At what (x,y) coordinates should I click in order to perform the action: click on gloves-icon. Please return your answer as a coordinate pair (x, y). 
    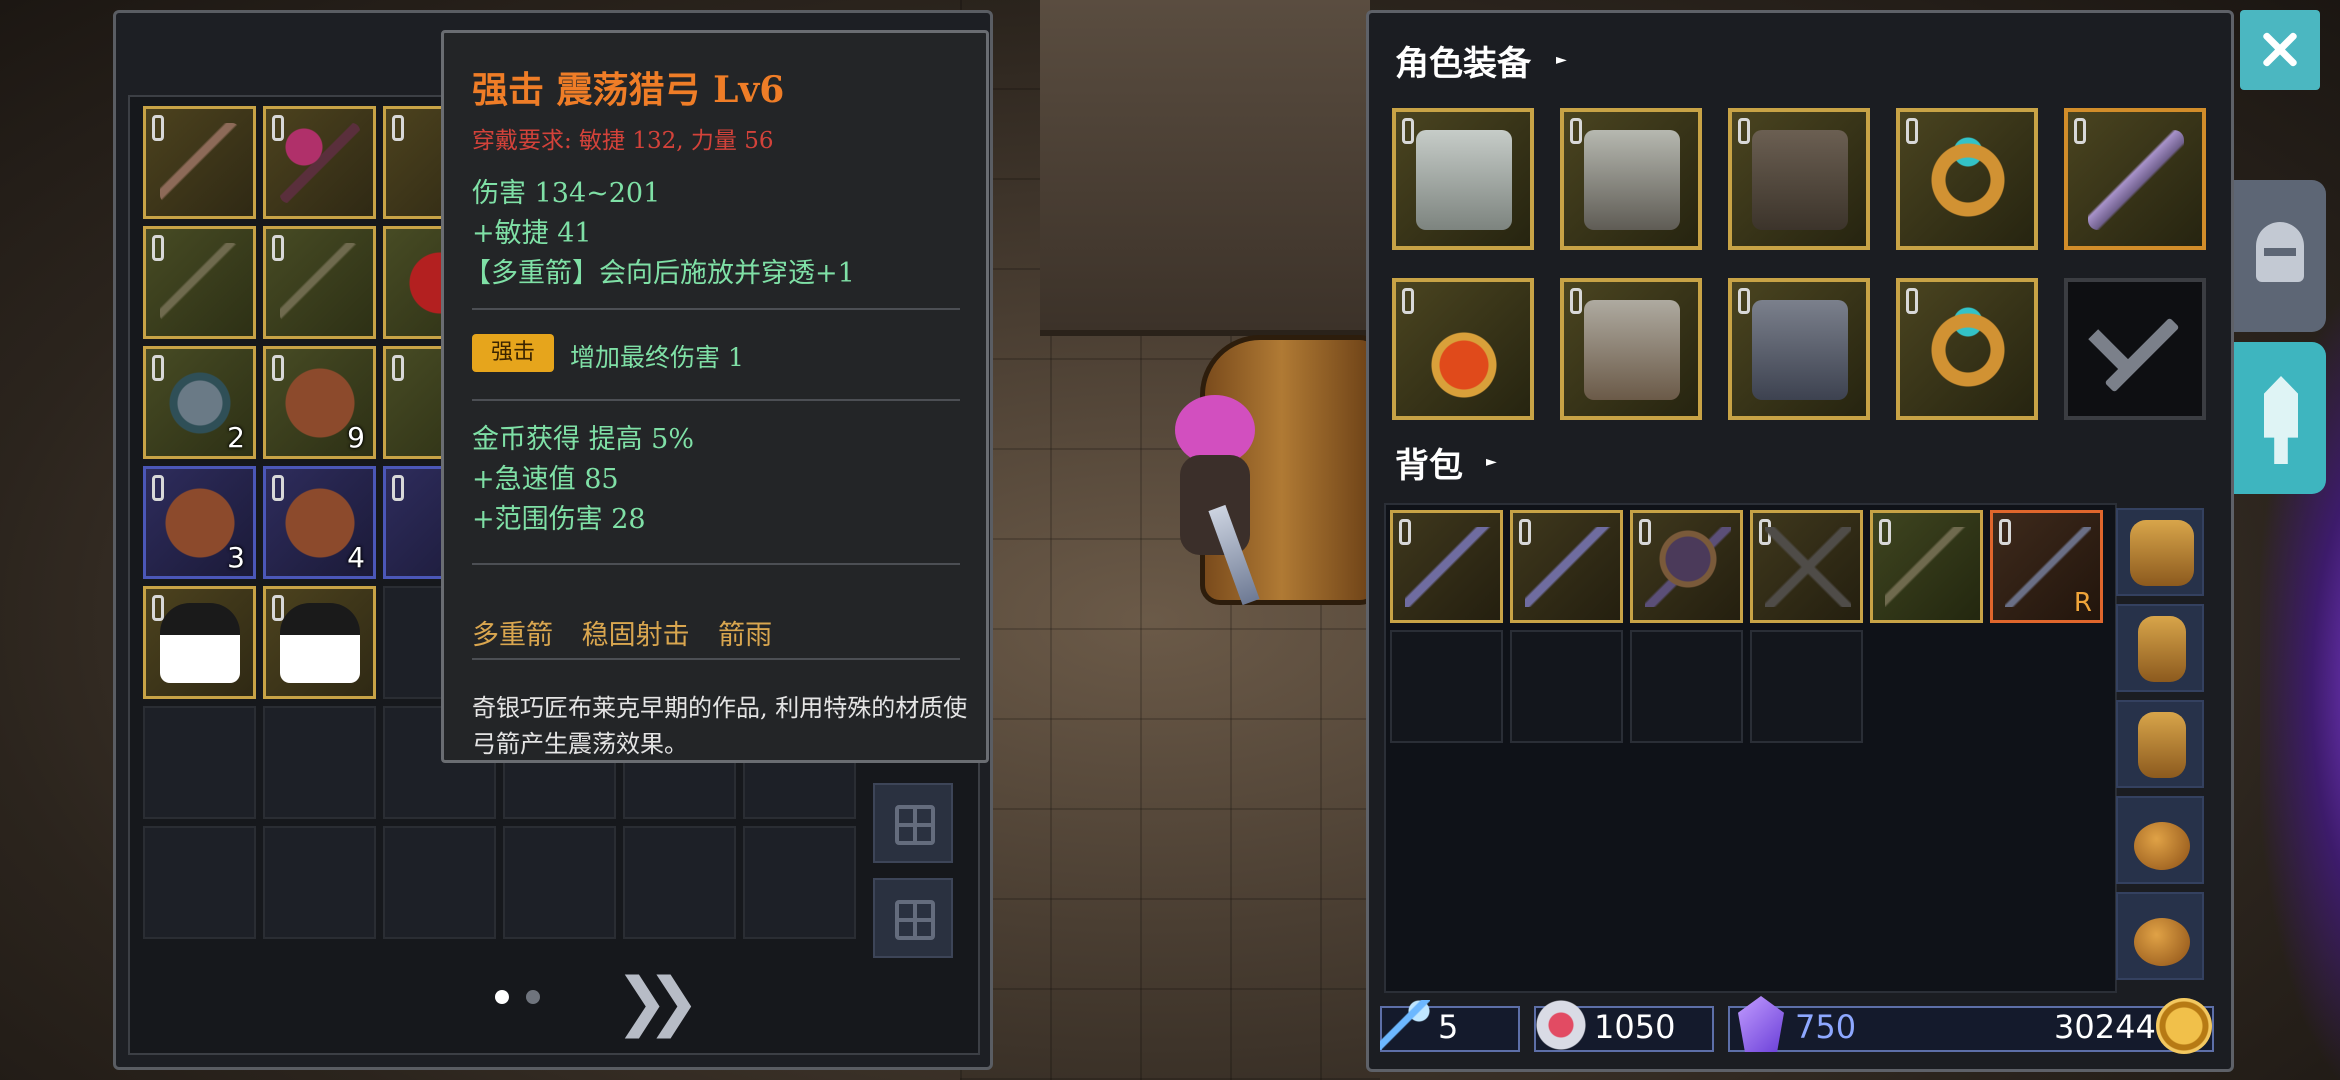
    Looking at the image, I should click on (1632, 350).